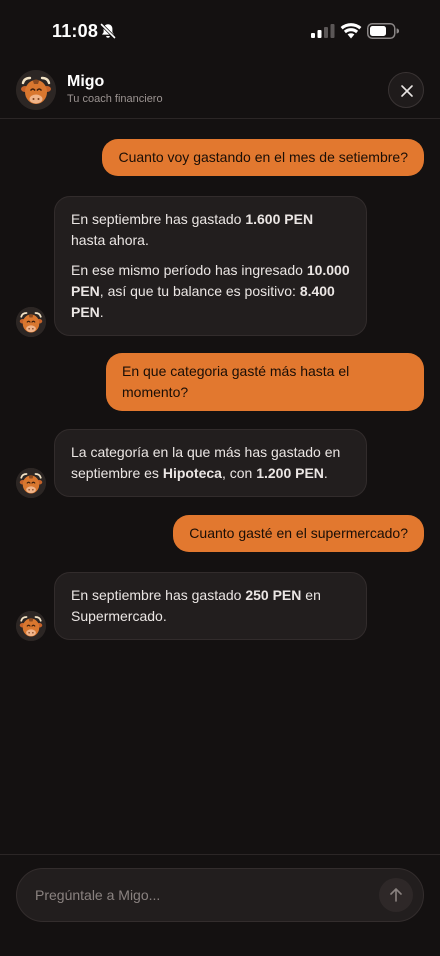  Describe the element at coordinates (110, 240) in the screenshot. I see `text-run: hasta ahora.` at that location.